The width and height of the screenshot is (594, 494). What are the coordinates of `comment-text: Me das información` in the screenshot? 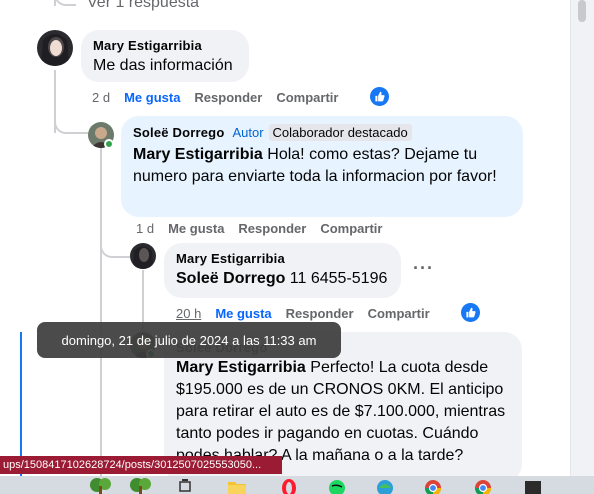 It's located at (163, 65).